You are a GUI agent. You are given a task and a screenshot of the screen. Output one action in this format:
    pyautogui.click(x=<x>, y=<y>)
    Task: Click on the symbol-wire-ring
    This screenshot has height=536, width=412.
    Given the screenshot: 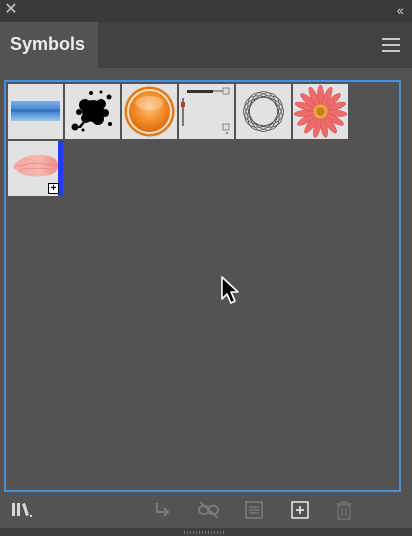 What is the action you would take?
    pyautogui.click(x=263, y=111)
    